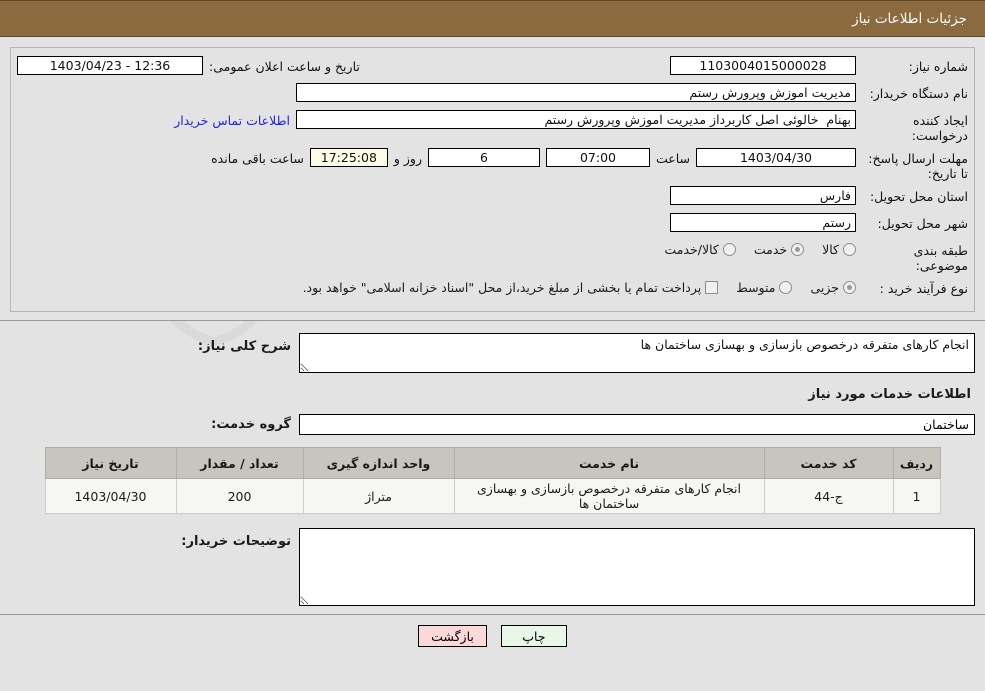  What do you see at coordinates (251, 424) in the screenshot?
I see `service-group-label: گروه خدمت:` at bounding box center [251, 424].